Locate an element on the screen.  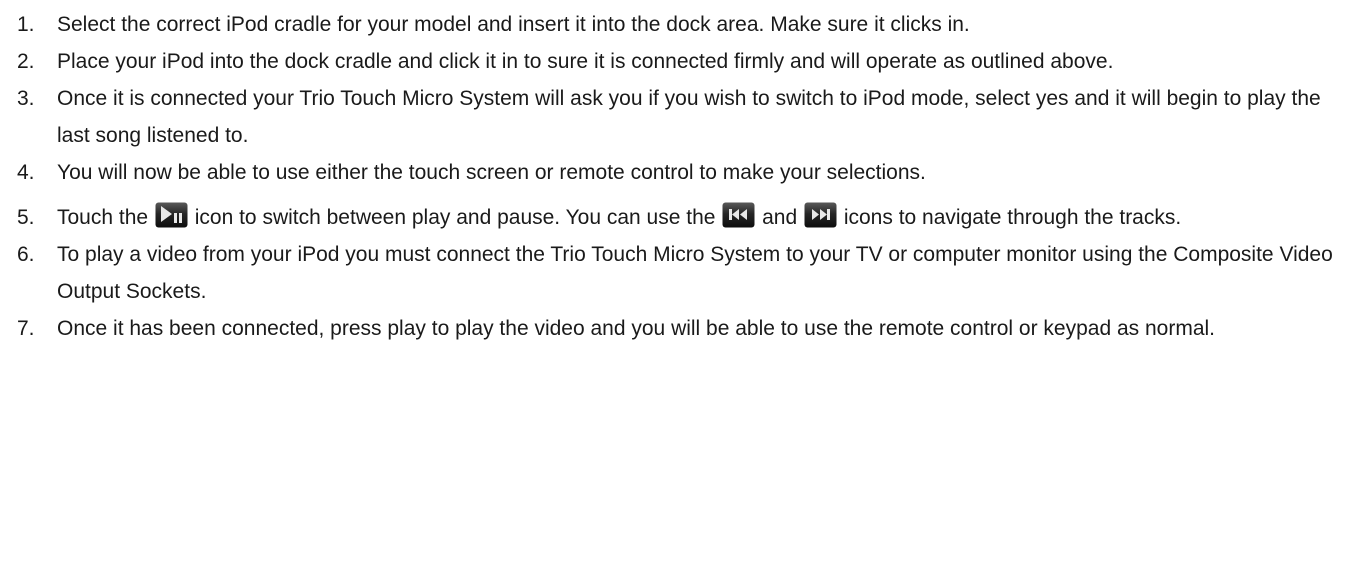
play-pause-icon is located at coordinates (171, 215).